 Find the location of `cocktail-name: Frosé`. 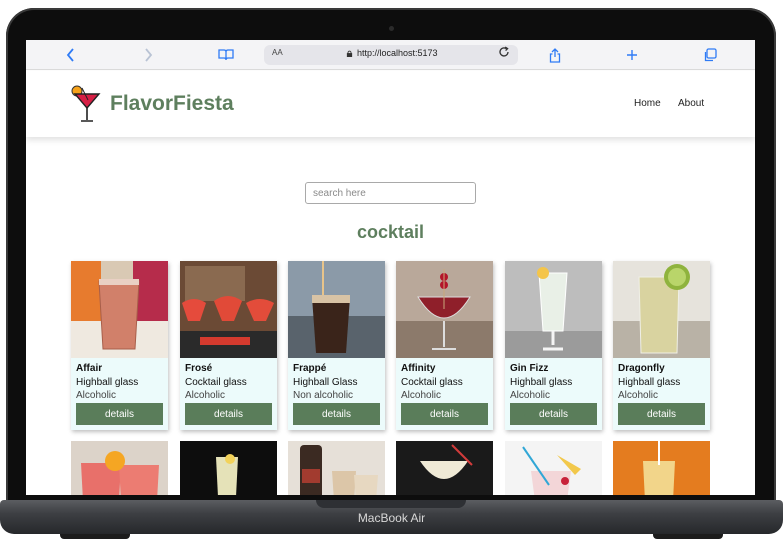

cocktail-name: Frosé is located at coordinates (199, 368).